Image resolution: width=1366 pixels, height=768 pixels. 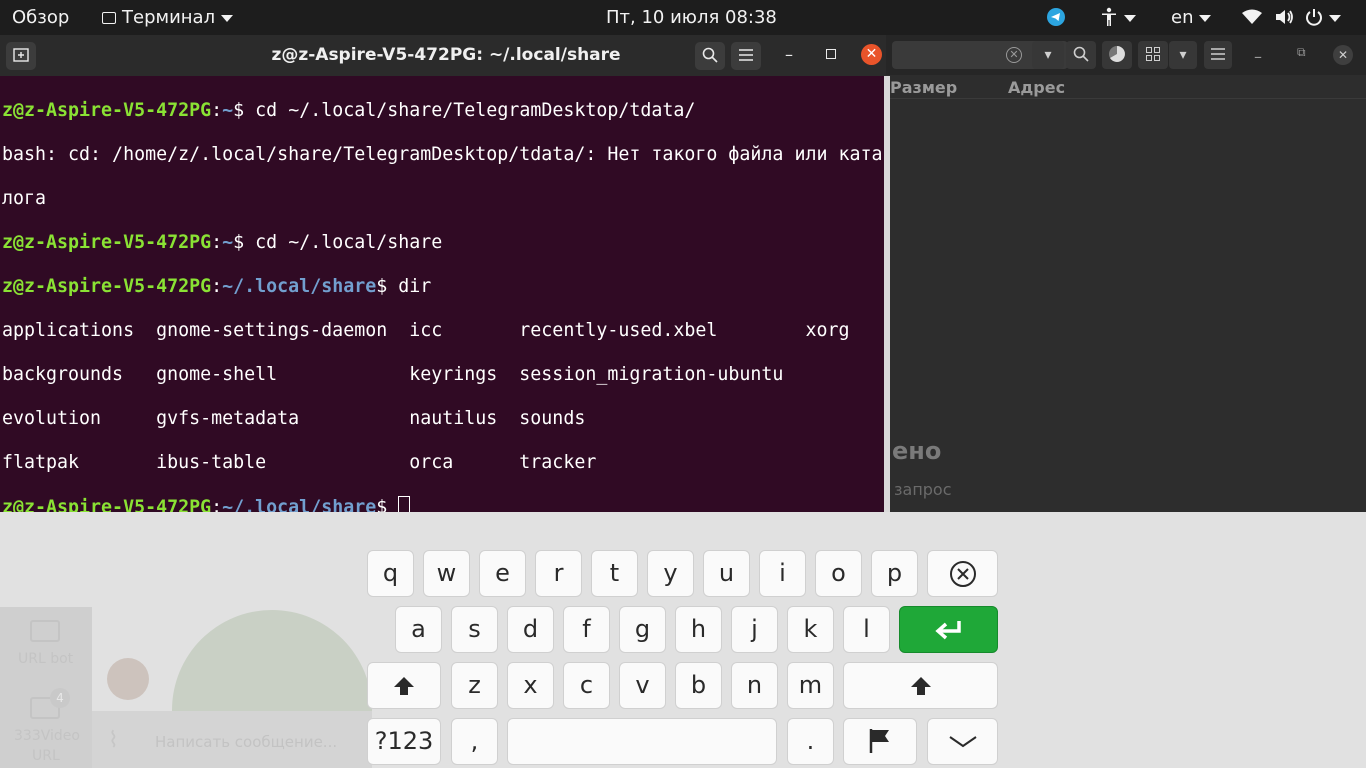 What do you see at coordinates (443, 55) in the screenshot?
I see `terminal-headerbar: z@z-Aspire-V5-472PG: ~/.local/share – ✕` at bounding box center [443, 55].